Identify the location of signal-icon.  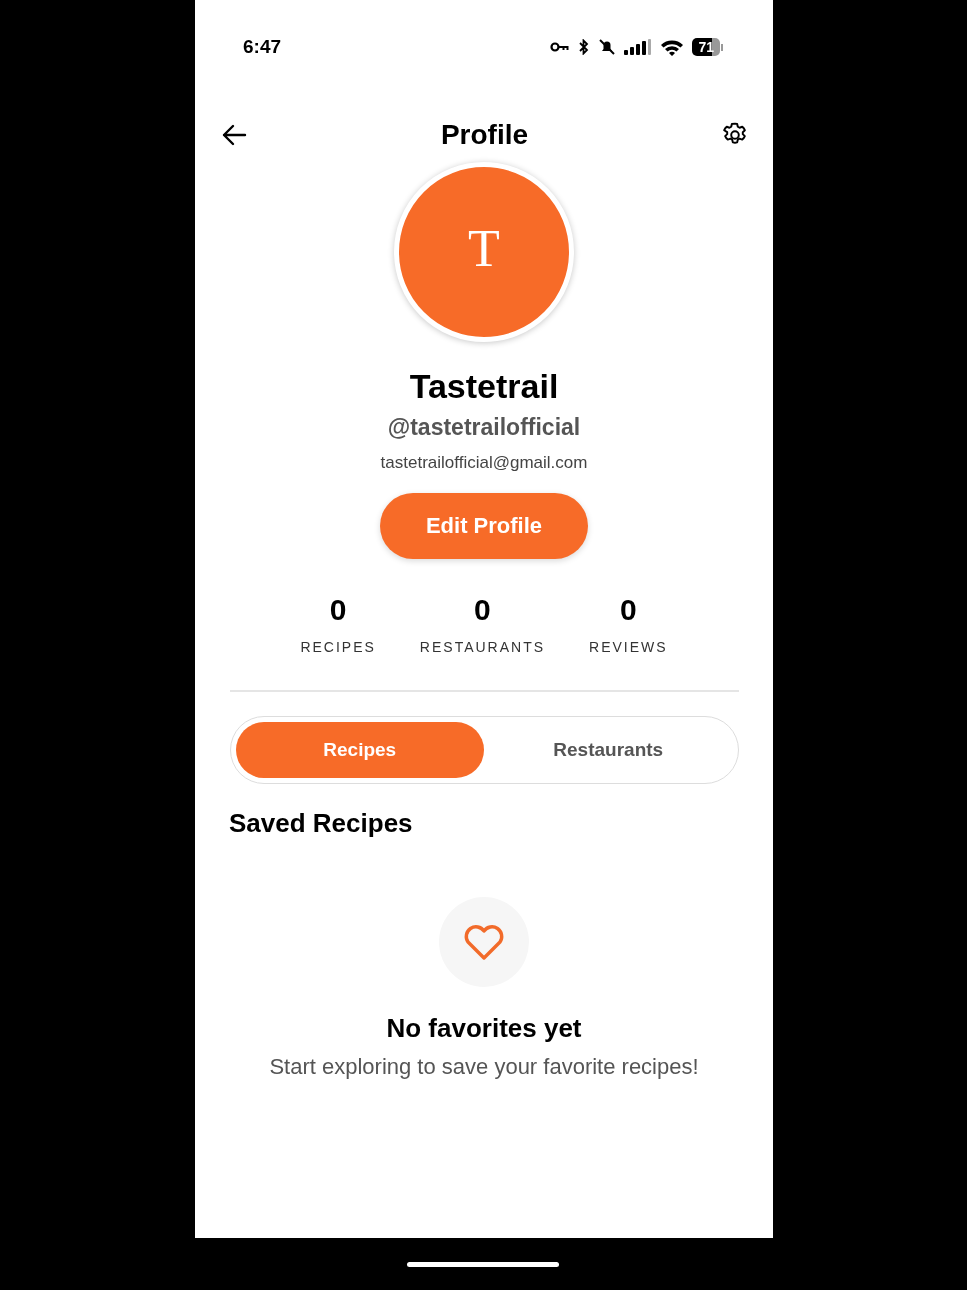
(638, 47).